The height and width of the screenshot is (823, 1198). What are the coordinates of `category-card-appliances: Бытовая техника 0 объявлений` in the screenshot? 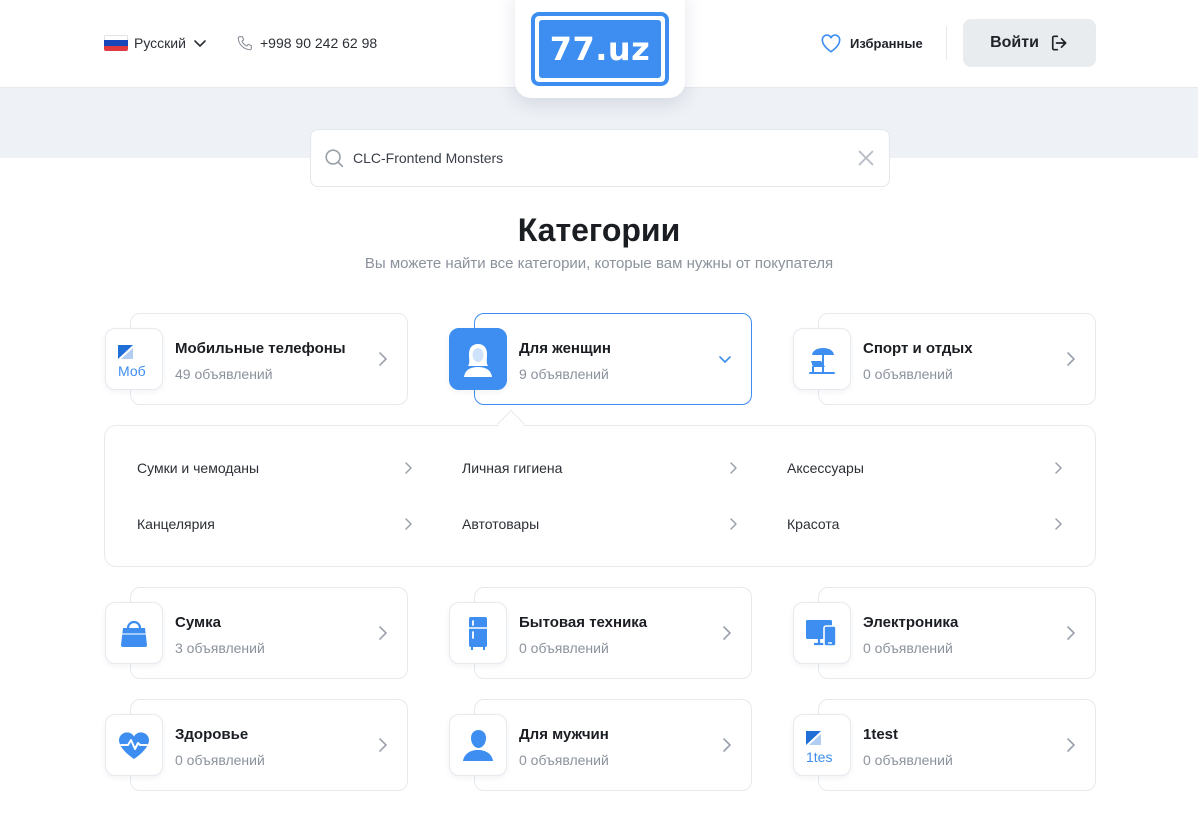 It's located at (600, 633).